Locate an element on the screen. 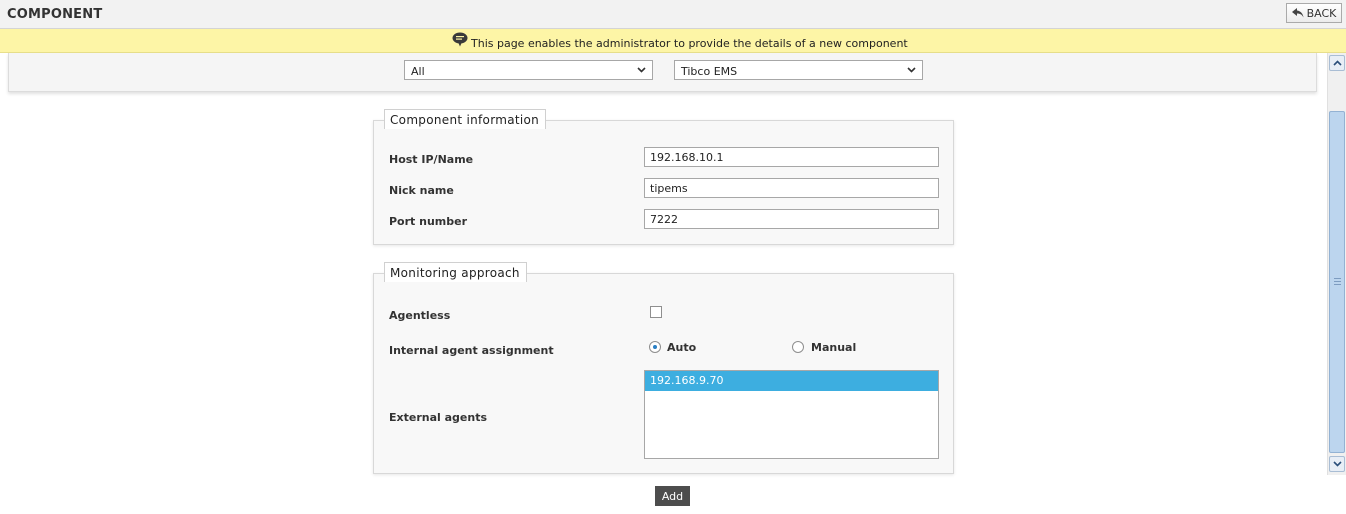 The width and height of the screenshot is (1346, 514). port-number-label: Port number is located at coordinates (428, 221).